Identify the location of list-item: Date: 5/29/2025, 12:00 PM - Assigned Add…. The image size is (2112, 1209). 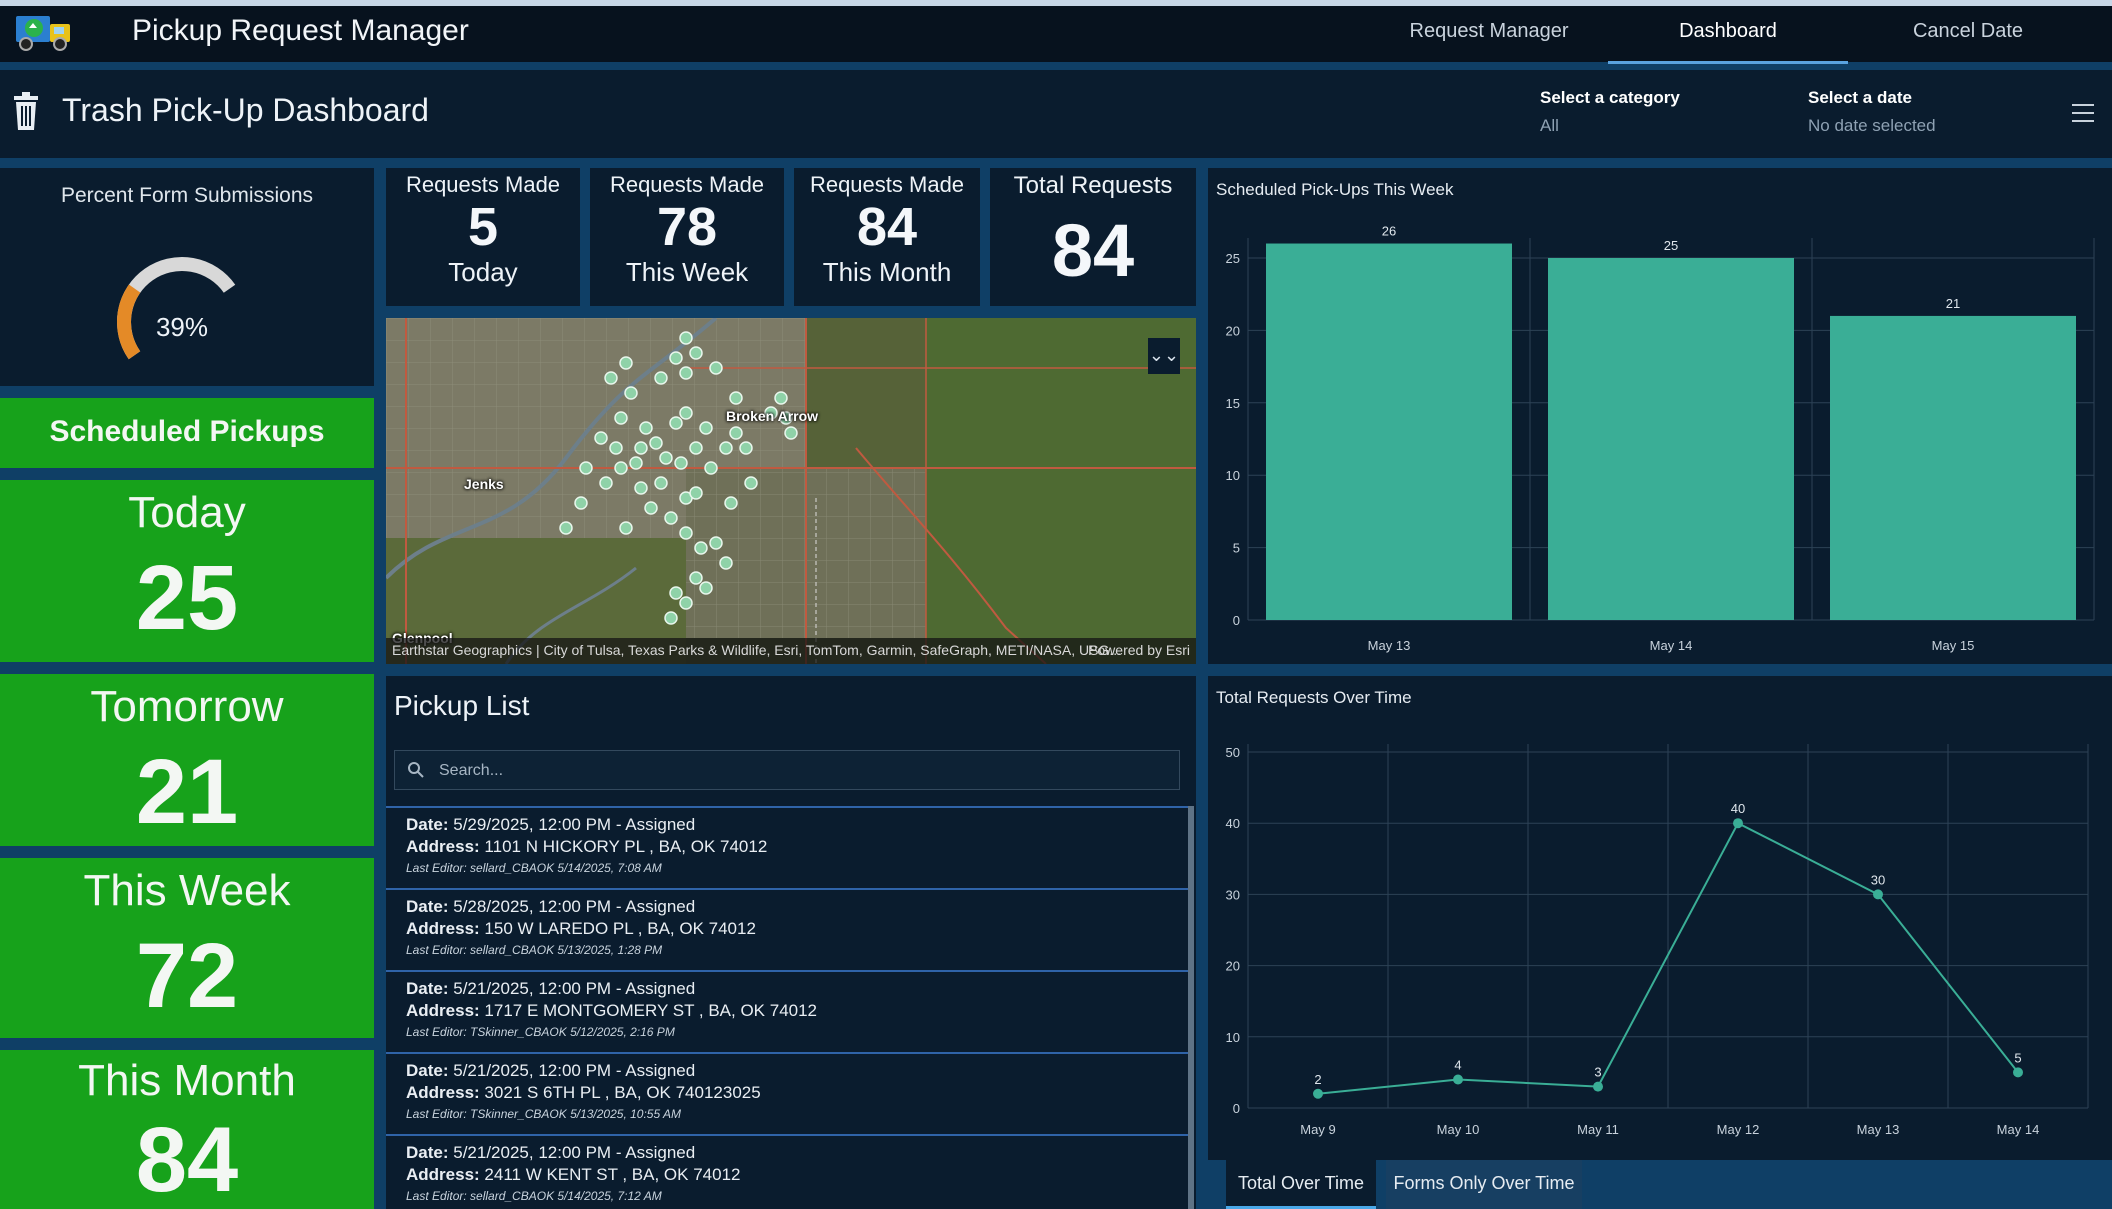
(790, 847).